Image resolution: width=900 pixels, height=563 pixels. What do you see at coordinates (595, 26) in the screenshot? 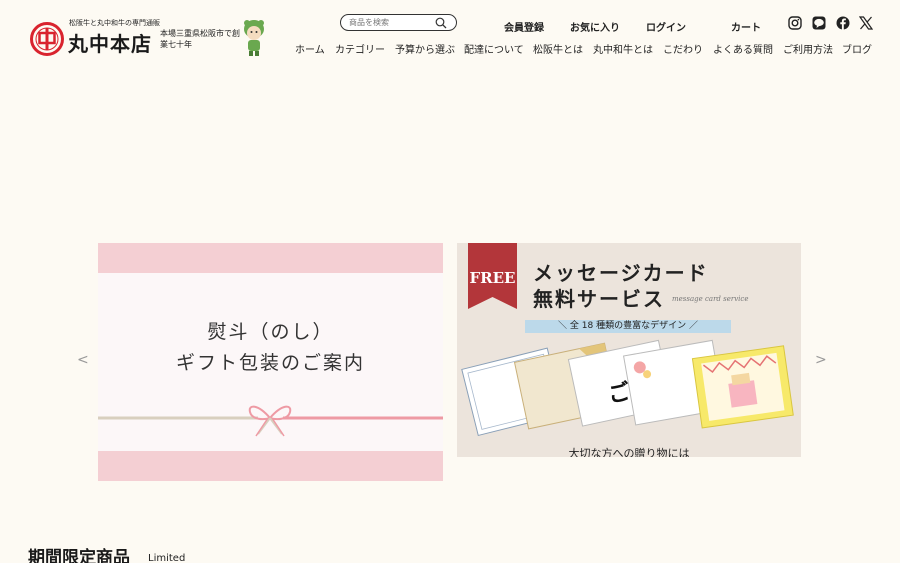
I see `favorites-link: お気に入り` at bounding box center [595, 26].